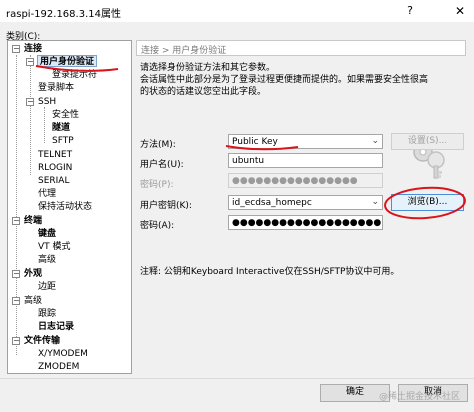 The image size is (474, 412). I want to click on tree-item-sftp: SFTP, so click(63, 141).